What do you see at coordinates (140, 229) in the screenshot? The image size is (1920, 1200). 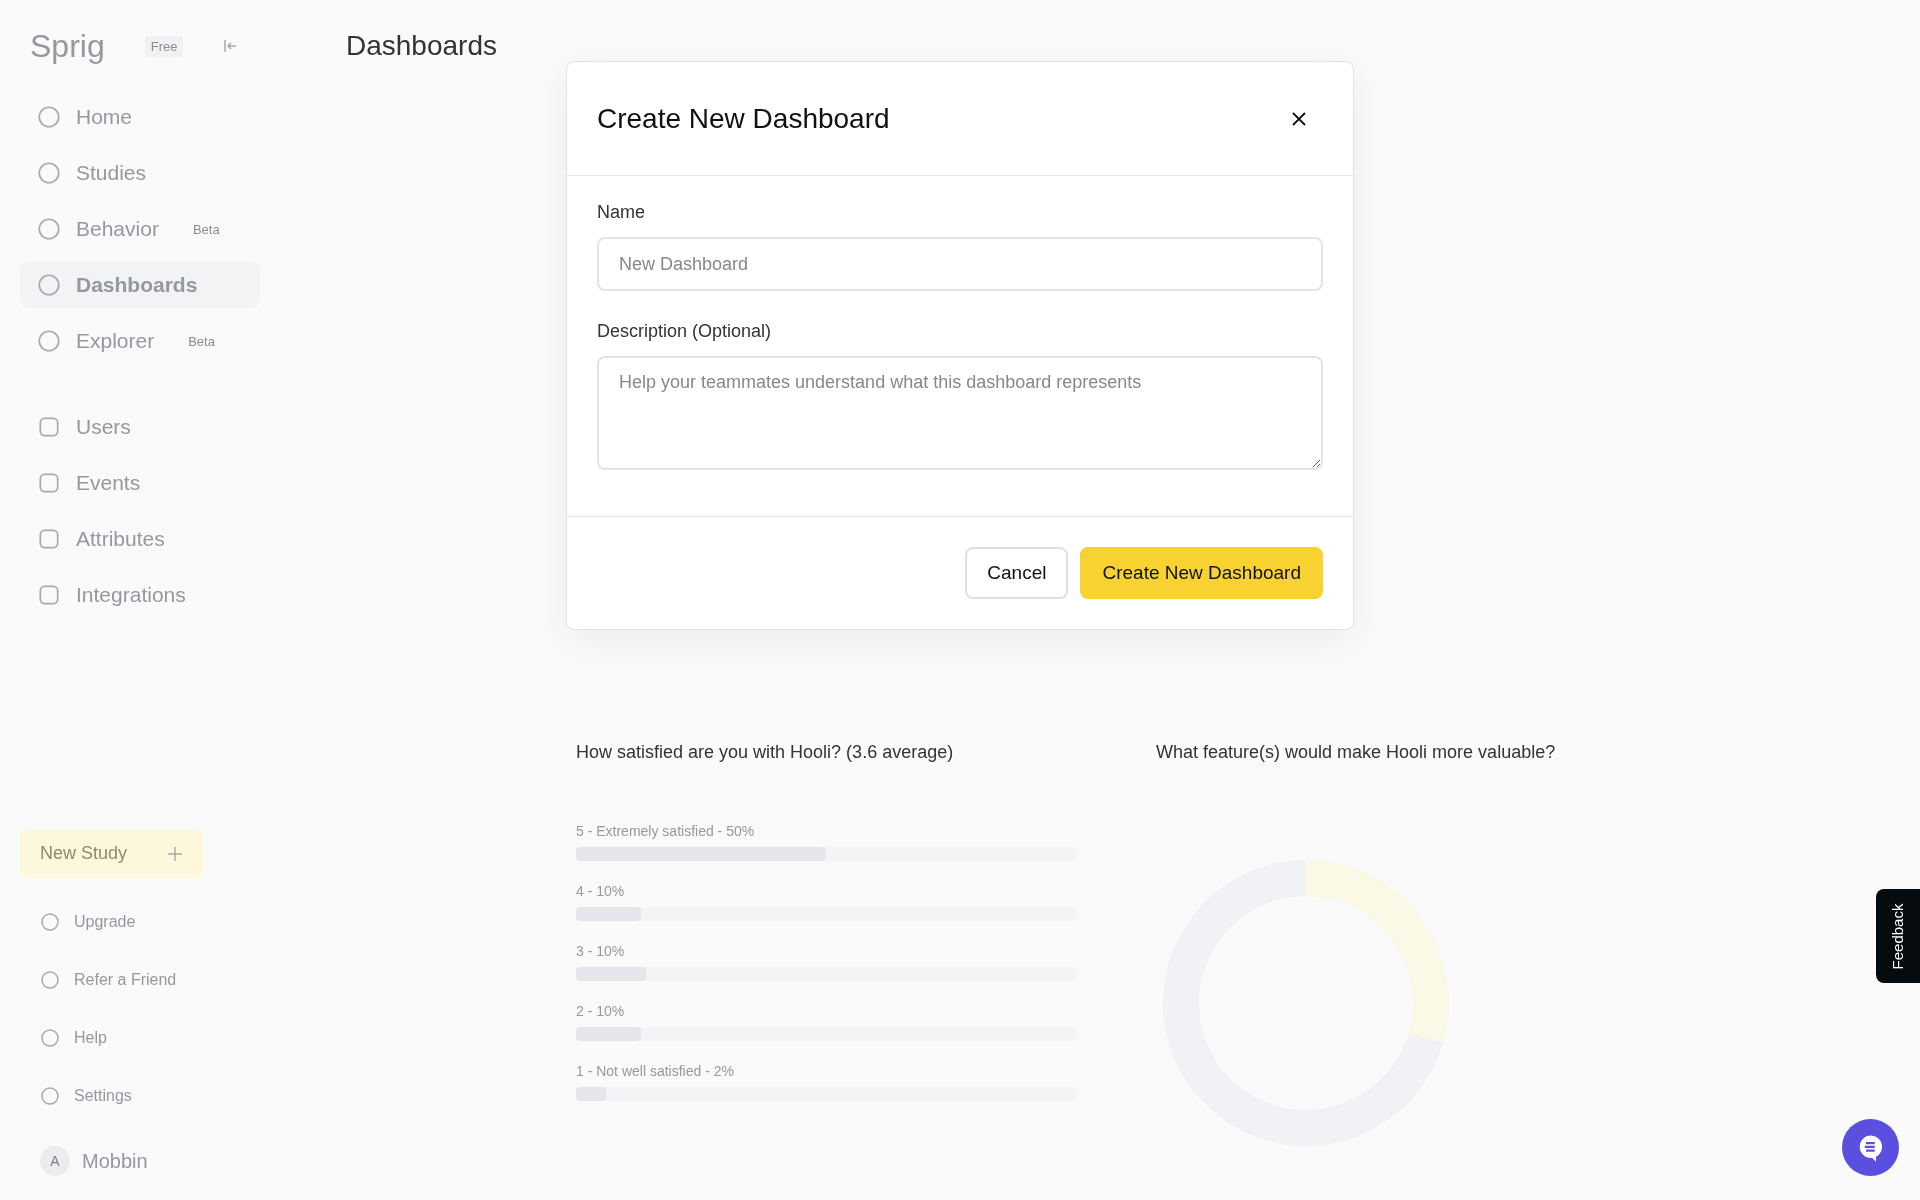 I see `sidebar-item: Behavior Beta` at bounding box center [140, 229].